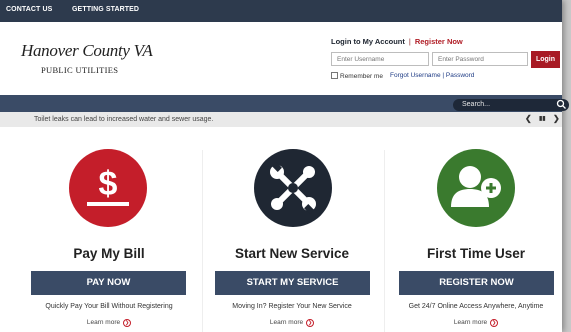 The image size is (571, 332). I want to click on ticker-prev-icon: ❮, so click(528, 118).